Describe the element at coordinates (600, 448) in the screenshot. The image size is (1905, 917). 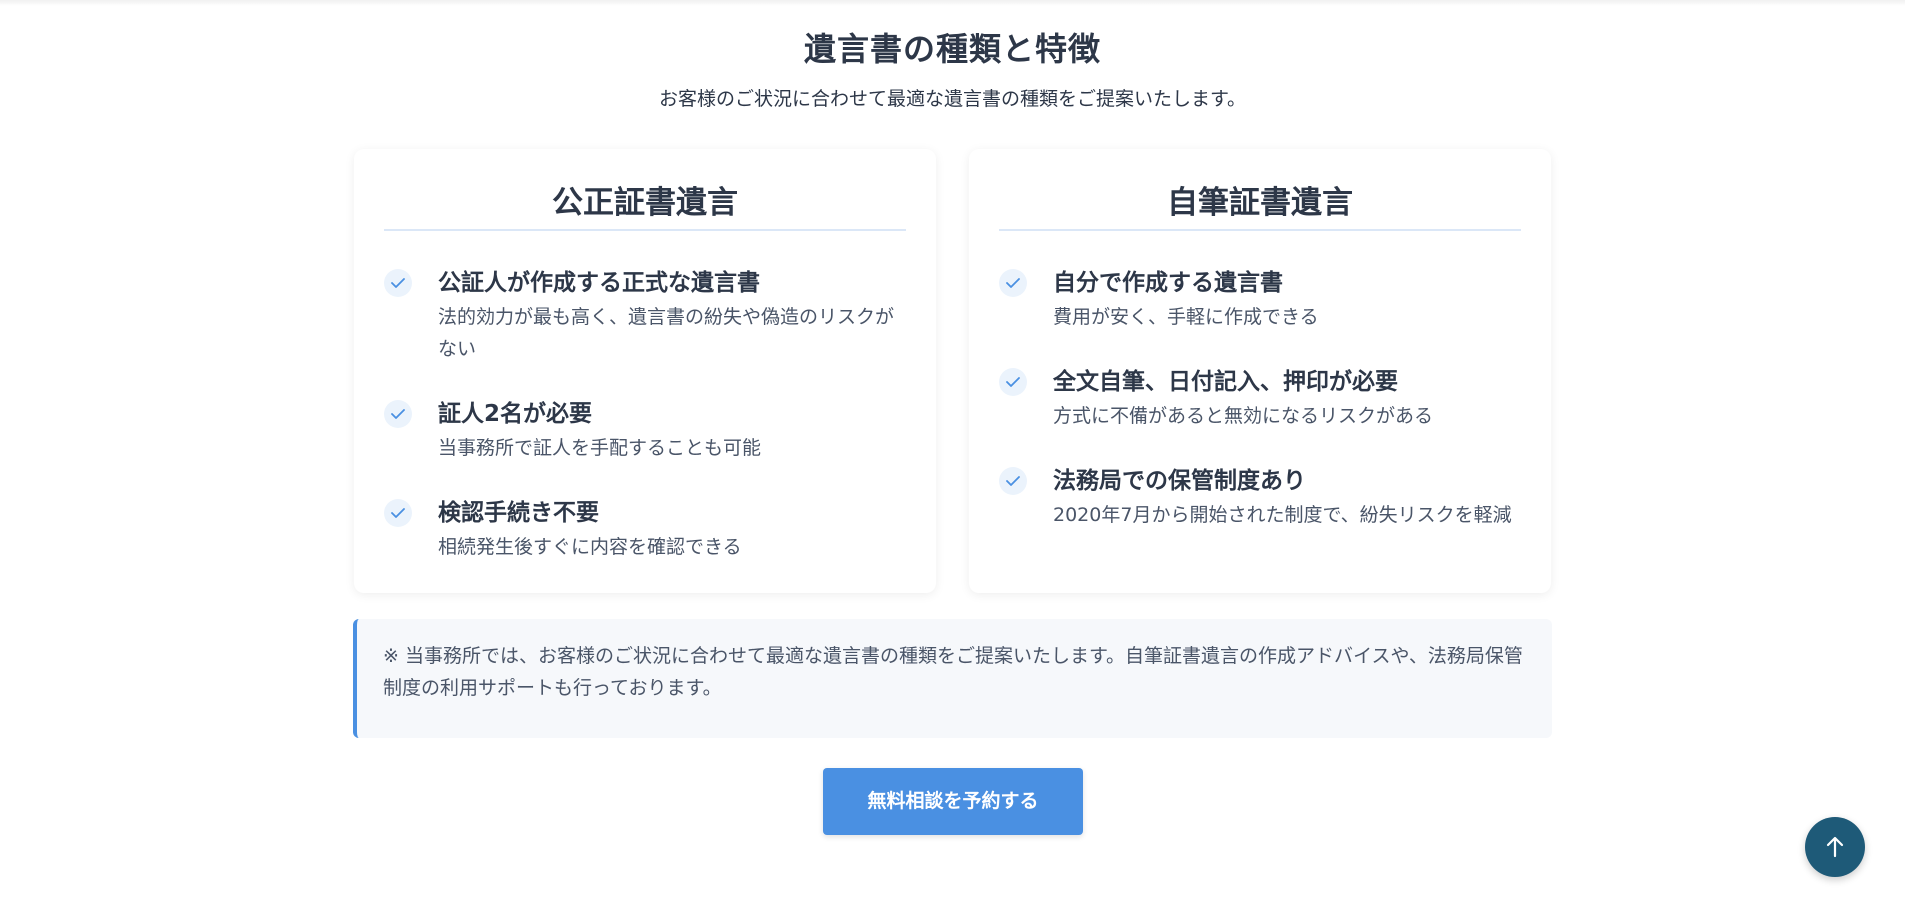
I see `feature-desc: 当事務所で証人を手配することも可能` at that location.